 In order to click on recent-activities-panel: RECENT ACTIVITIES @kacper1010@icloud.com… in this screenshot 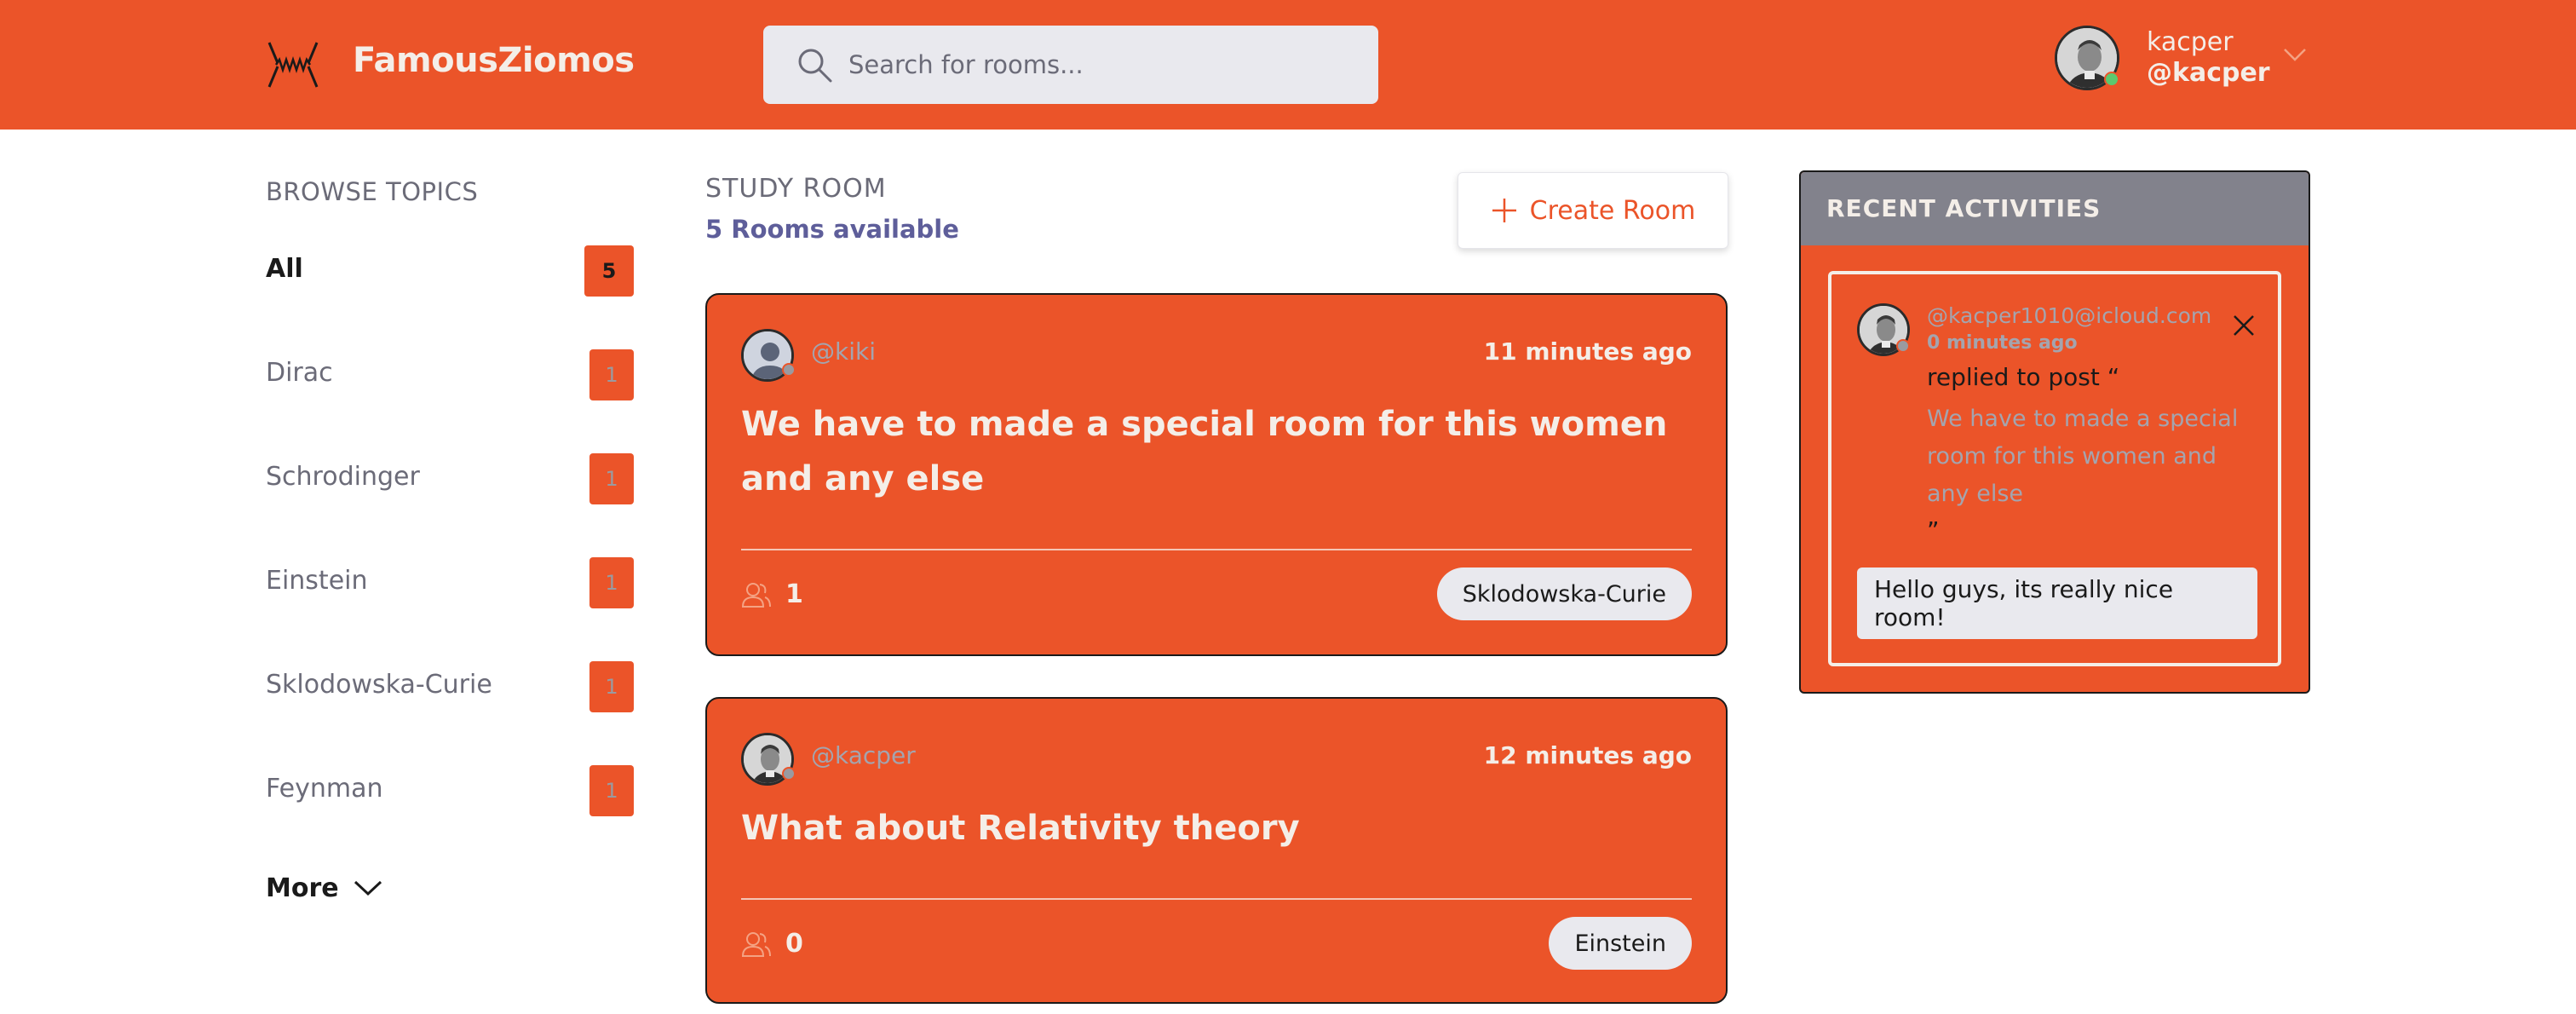, I will do `click(2054, 432)`.